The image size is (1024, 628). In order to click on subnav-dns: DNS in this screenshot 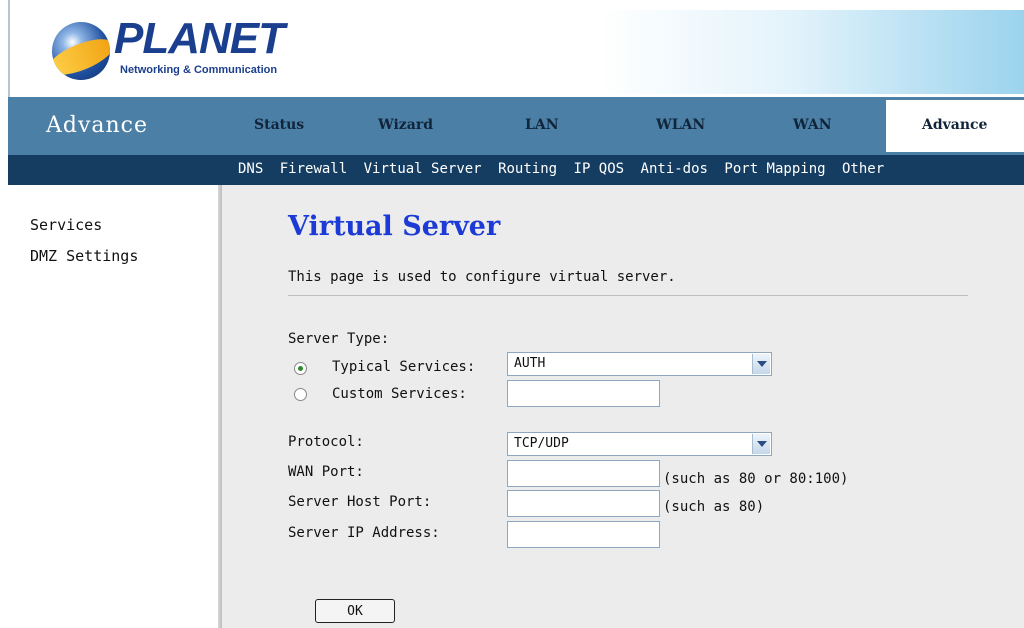, I will do `click(250, 169)`.